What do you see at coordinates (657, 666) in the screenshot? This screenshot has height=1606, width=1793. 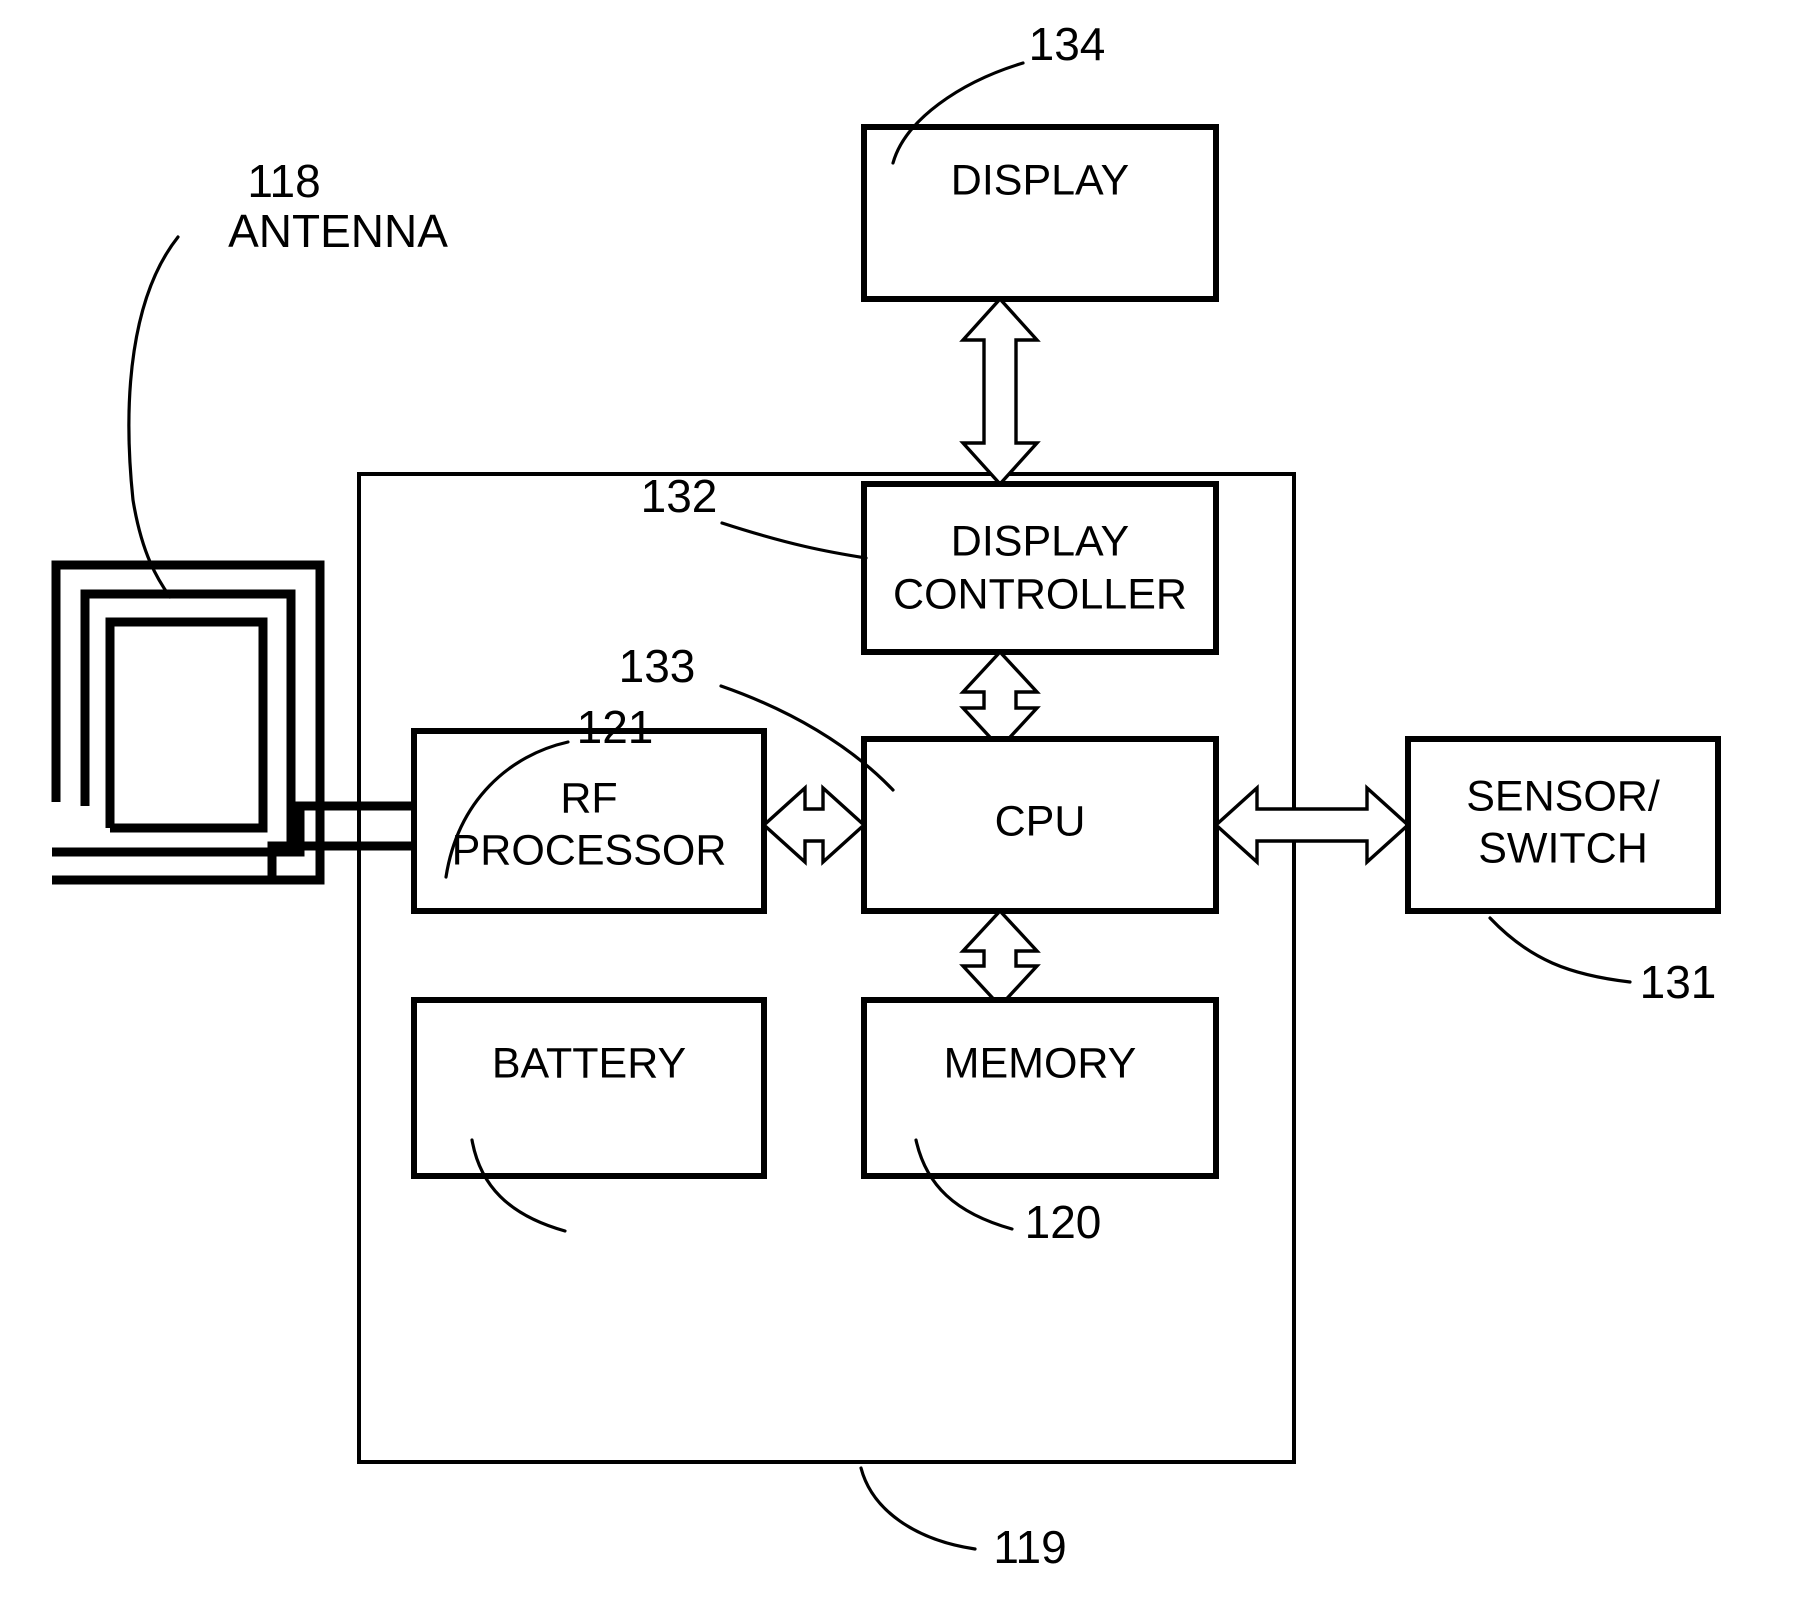 I see `ref-numeral-133: 133` at bounding box center [657, 666].